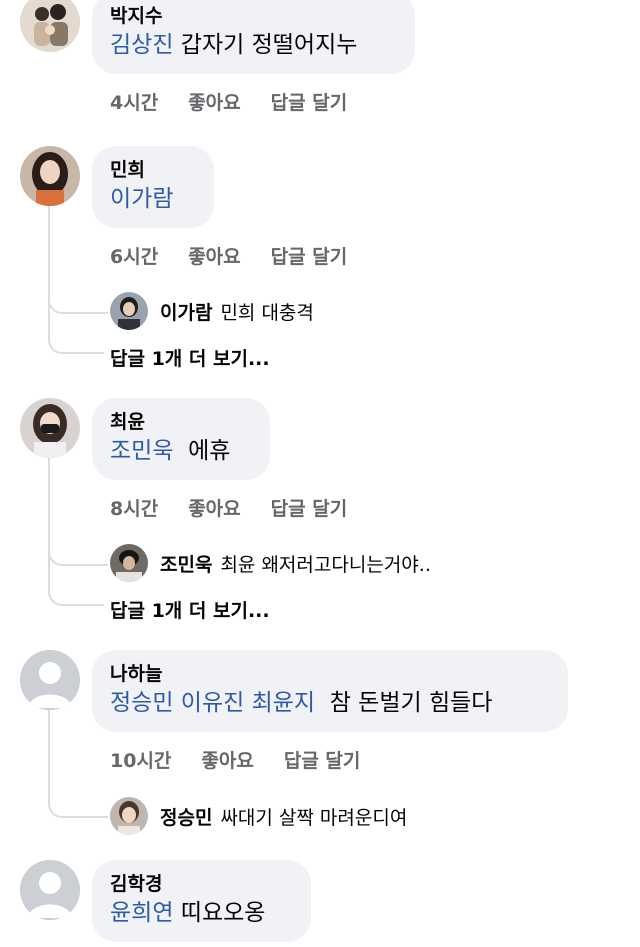 This screenshot has width=640, height=947. What do you see at coordinates (243, 101) in the screenshot?
I see `comment-actions: 4시간 좋아요 답글 달기` at bounding box center [243, 101].